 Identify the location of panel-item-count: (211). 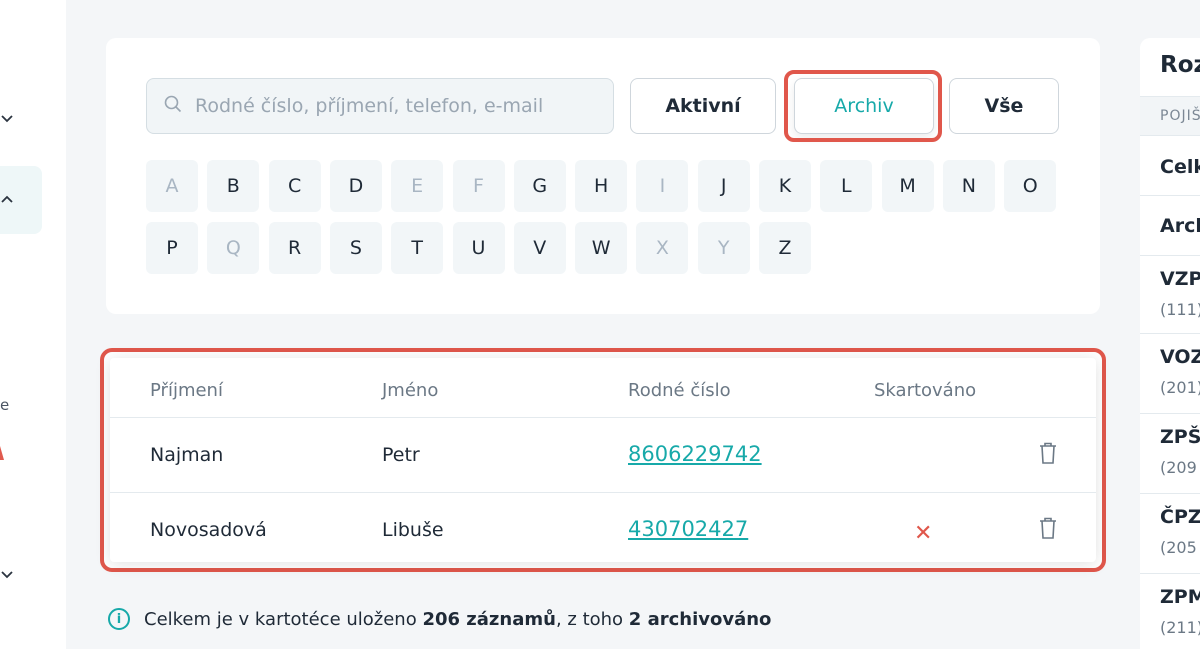
(1180, 627).